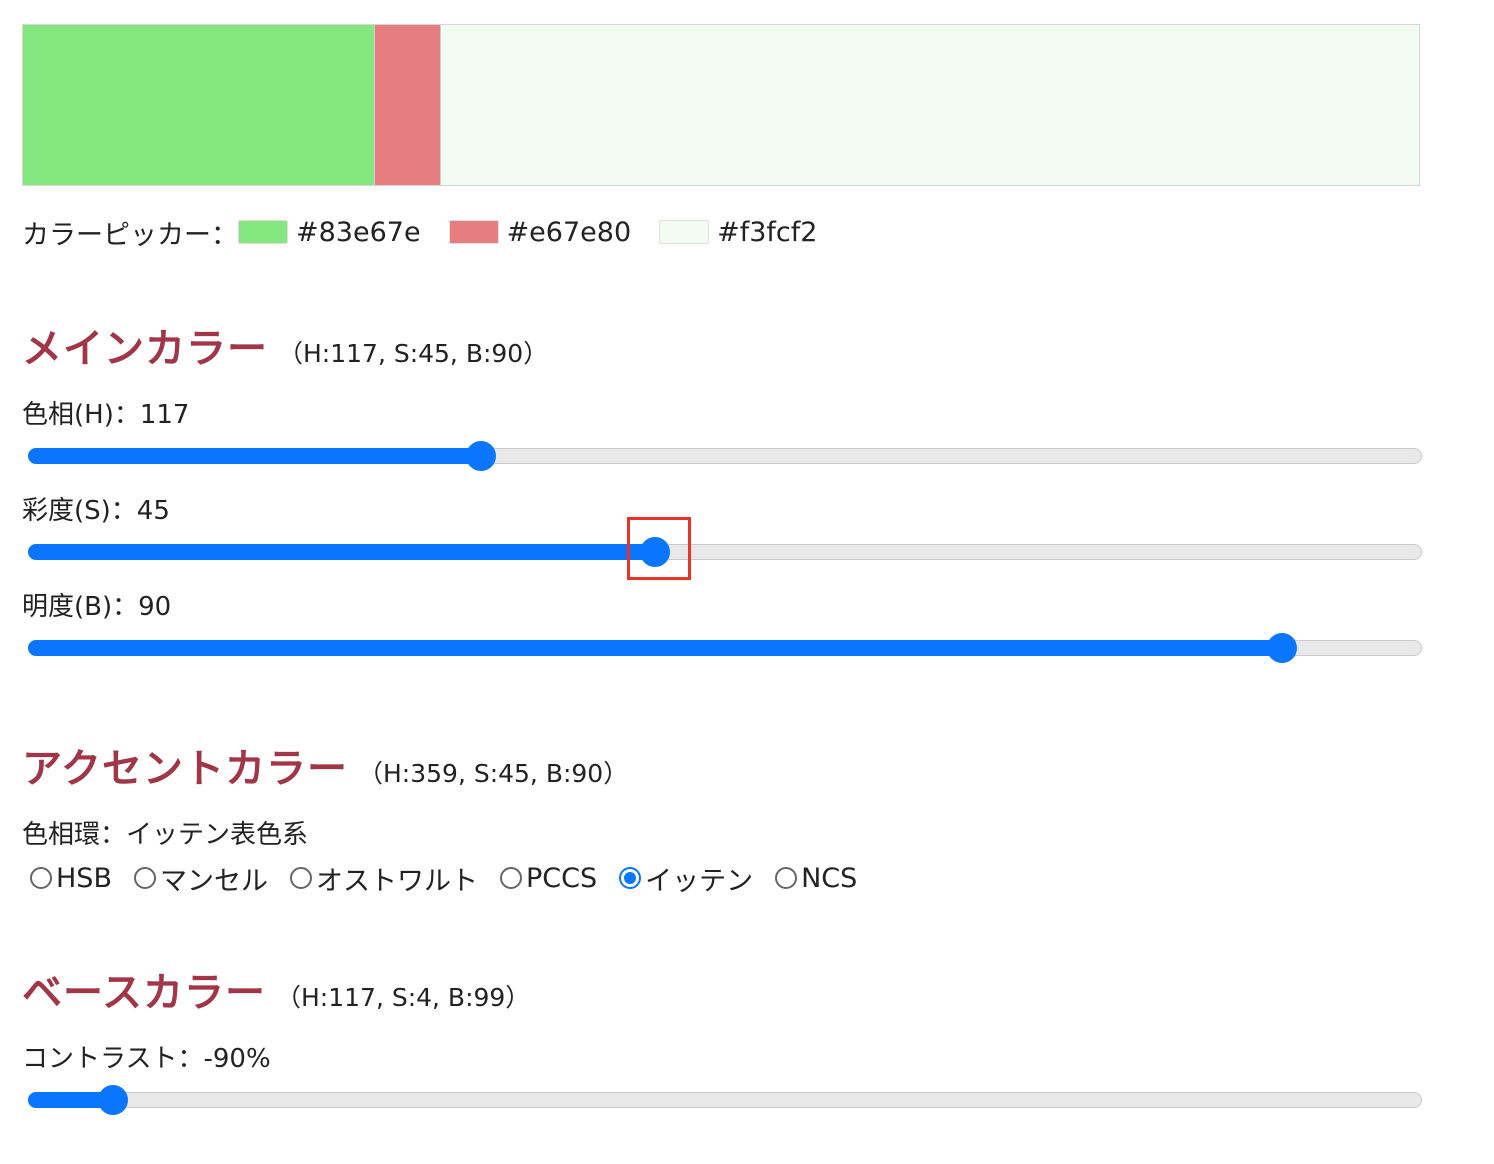 The width and height of the screenshot is (1494, 1164). Describe the element at coordinates (403, 997) in the screenshot. I see `base-color-hsb: （H:117, S:4, B:99）` at that location.